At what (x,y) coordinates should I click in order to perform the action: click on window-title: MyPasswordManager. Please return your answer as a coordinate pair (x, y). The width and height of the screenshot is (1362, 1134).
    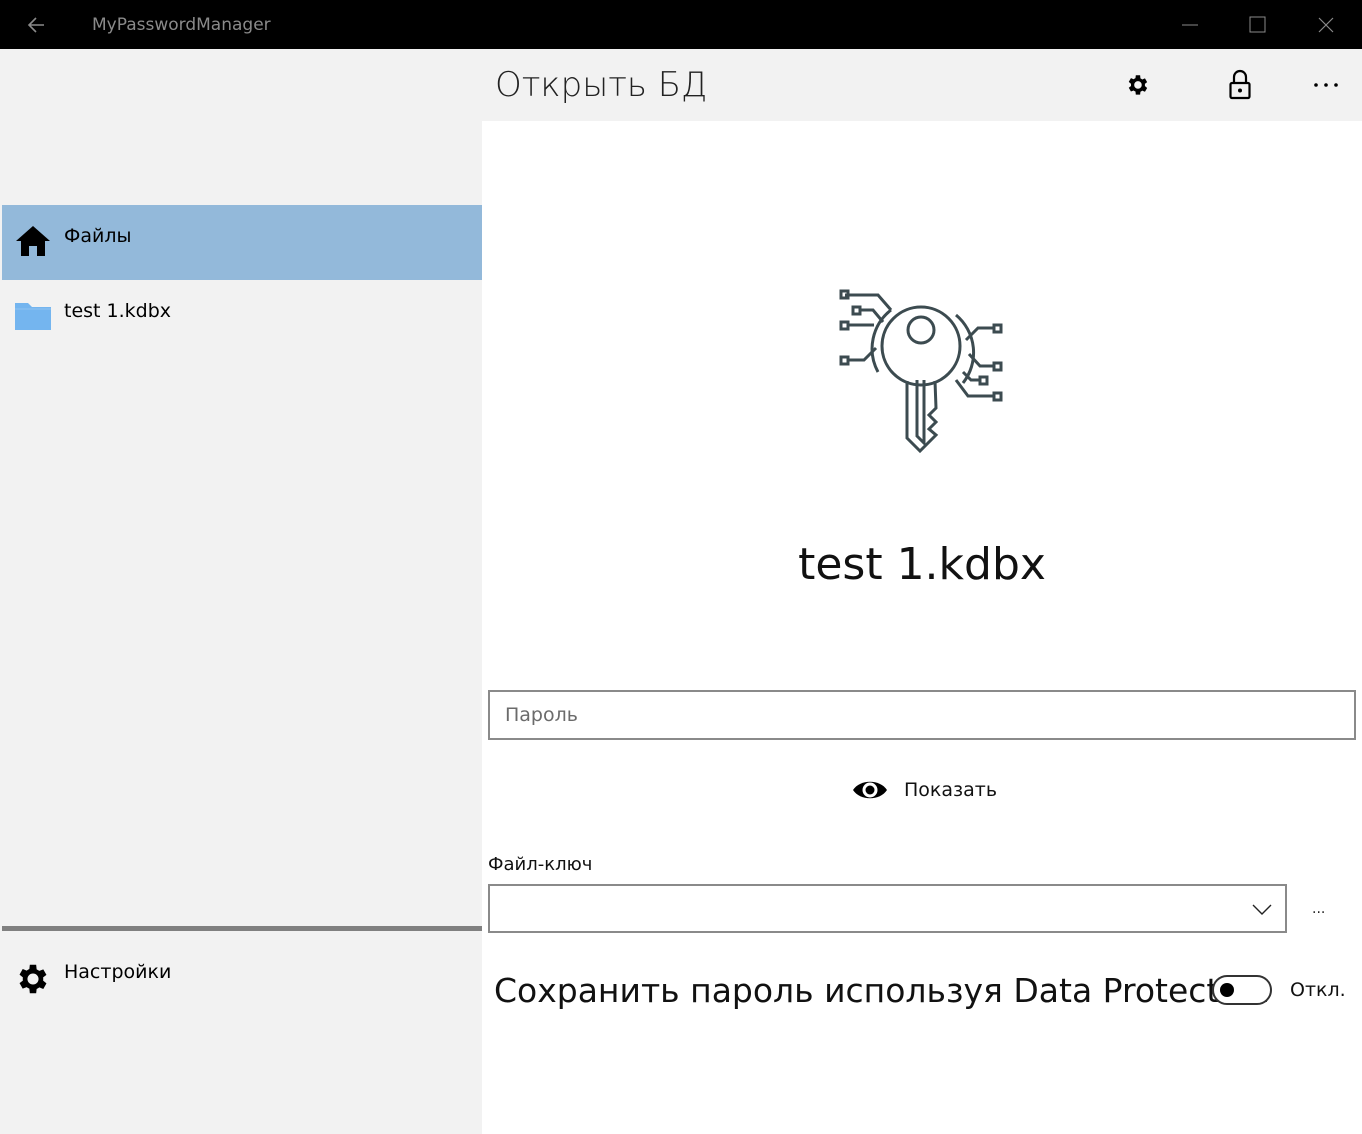
    Looking at the image, I should click on (181, 25).